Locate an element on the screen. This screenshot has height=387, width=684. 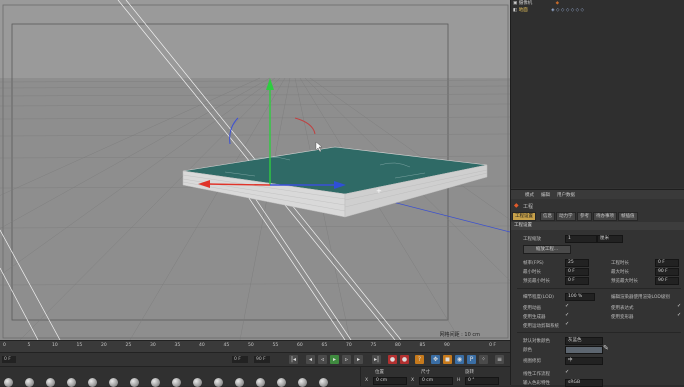
prev-key-button: ◂ is located at coordinates (310, 359).